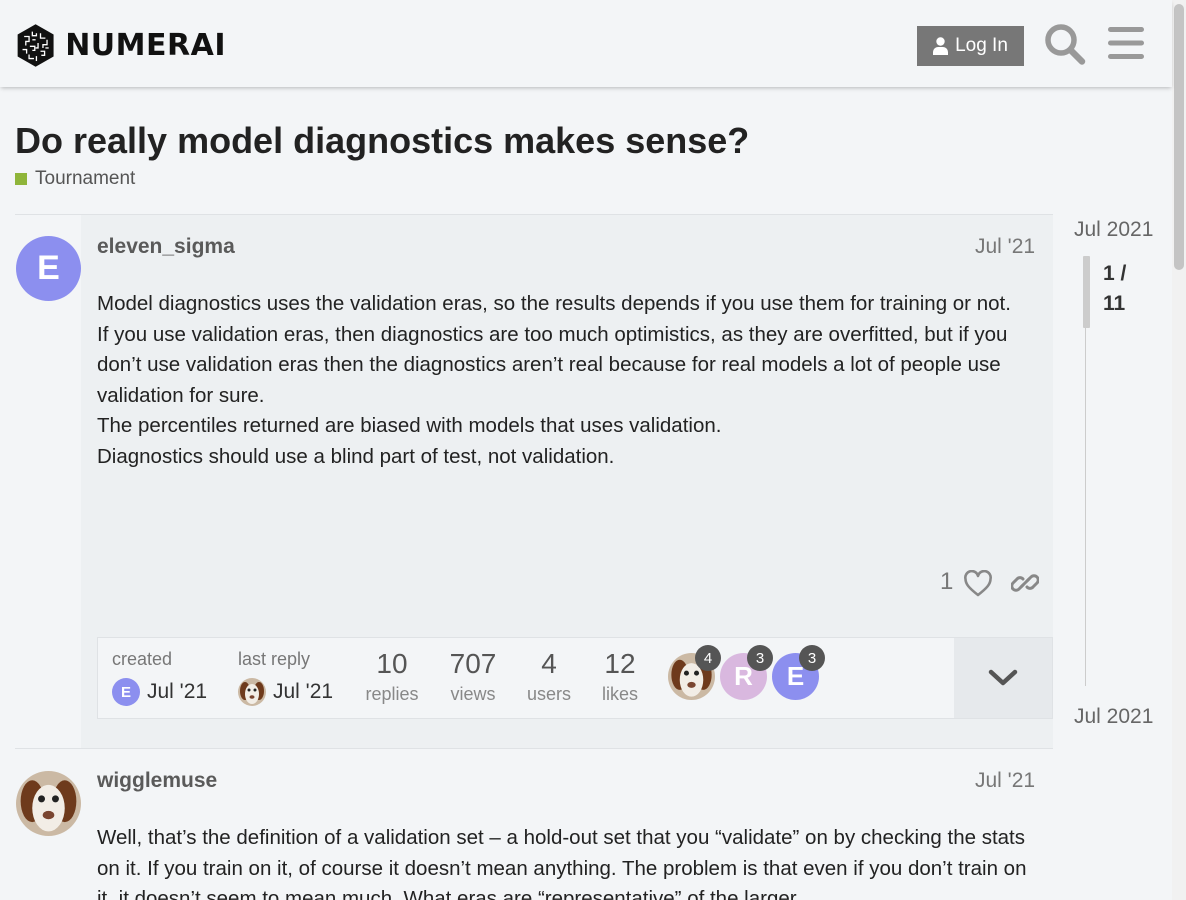 This screenshot has height=900, width=1186. I want to click on search-button, so click(1065, 43).